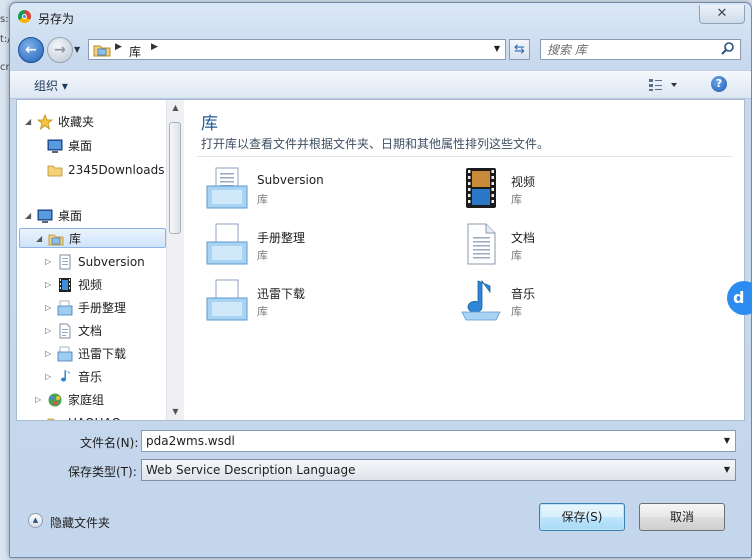  Describe the element at coordinates (90, 216) in the screenshot. I see `nav-item: ◢ 桌面` at that location.